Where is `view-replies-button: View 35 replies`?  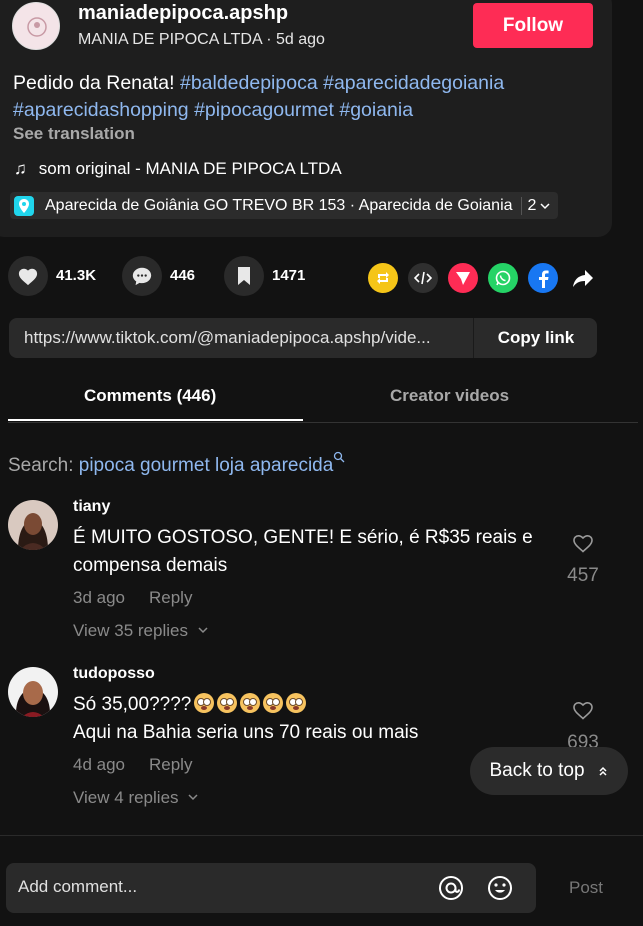 view-replies-button: View 35 replies is located at coordinates (141, 631).